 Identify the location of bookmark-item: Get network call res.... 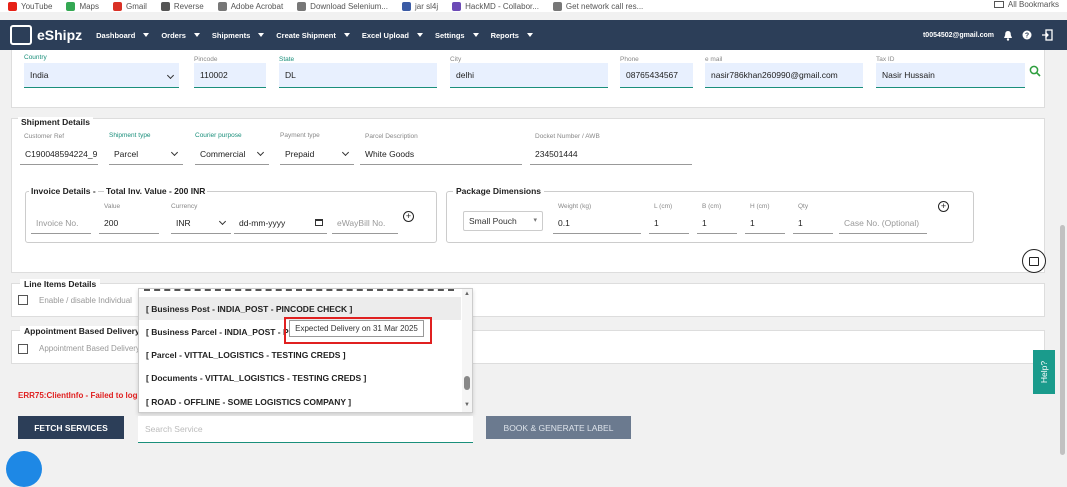
(597, 6).